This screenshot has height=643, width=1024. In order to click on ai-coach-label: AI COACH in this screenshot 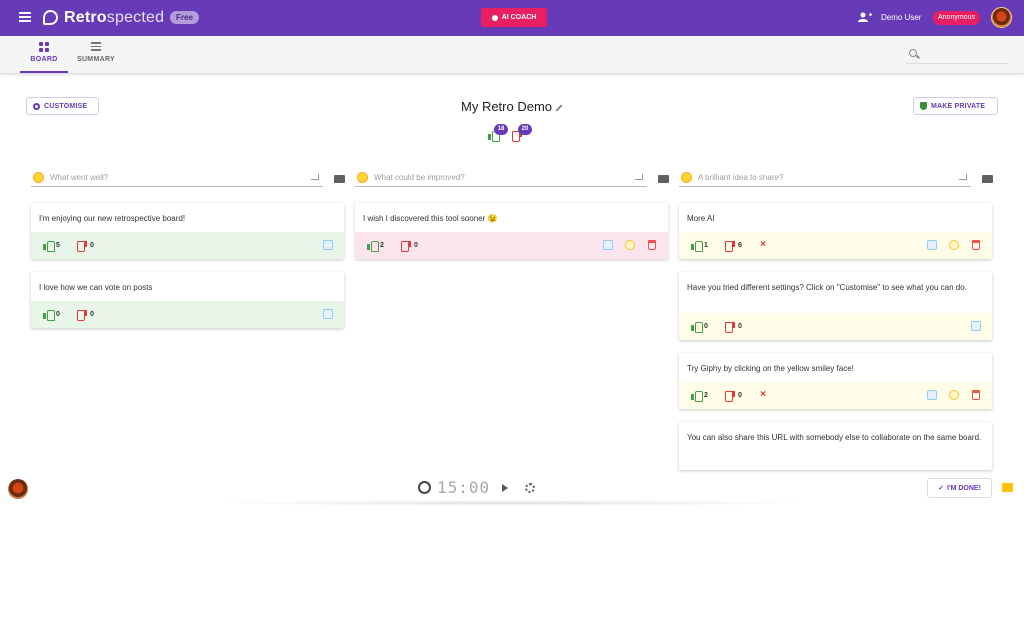, I will do `click(519, 17)`.